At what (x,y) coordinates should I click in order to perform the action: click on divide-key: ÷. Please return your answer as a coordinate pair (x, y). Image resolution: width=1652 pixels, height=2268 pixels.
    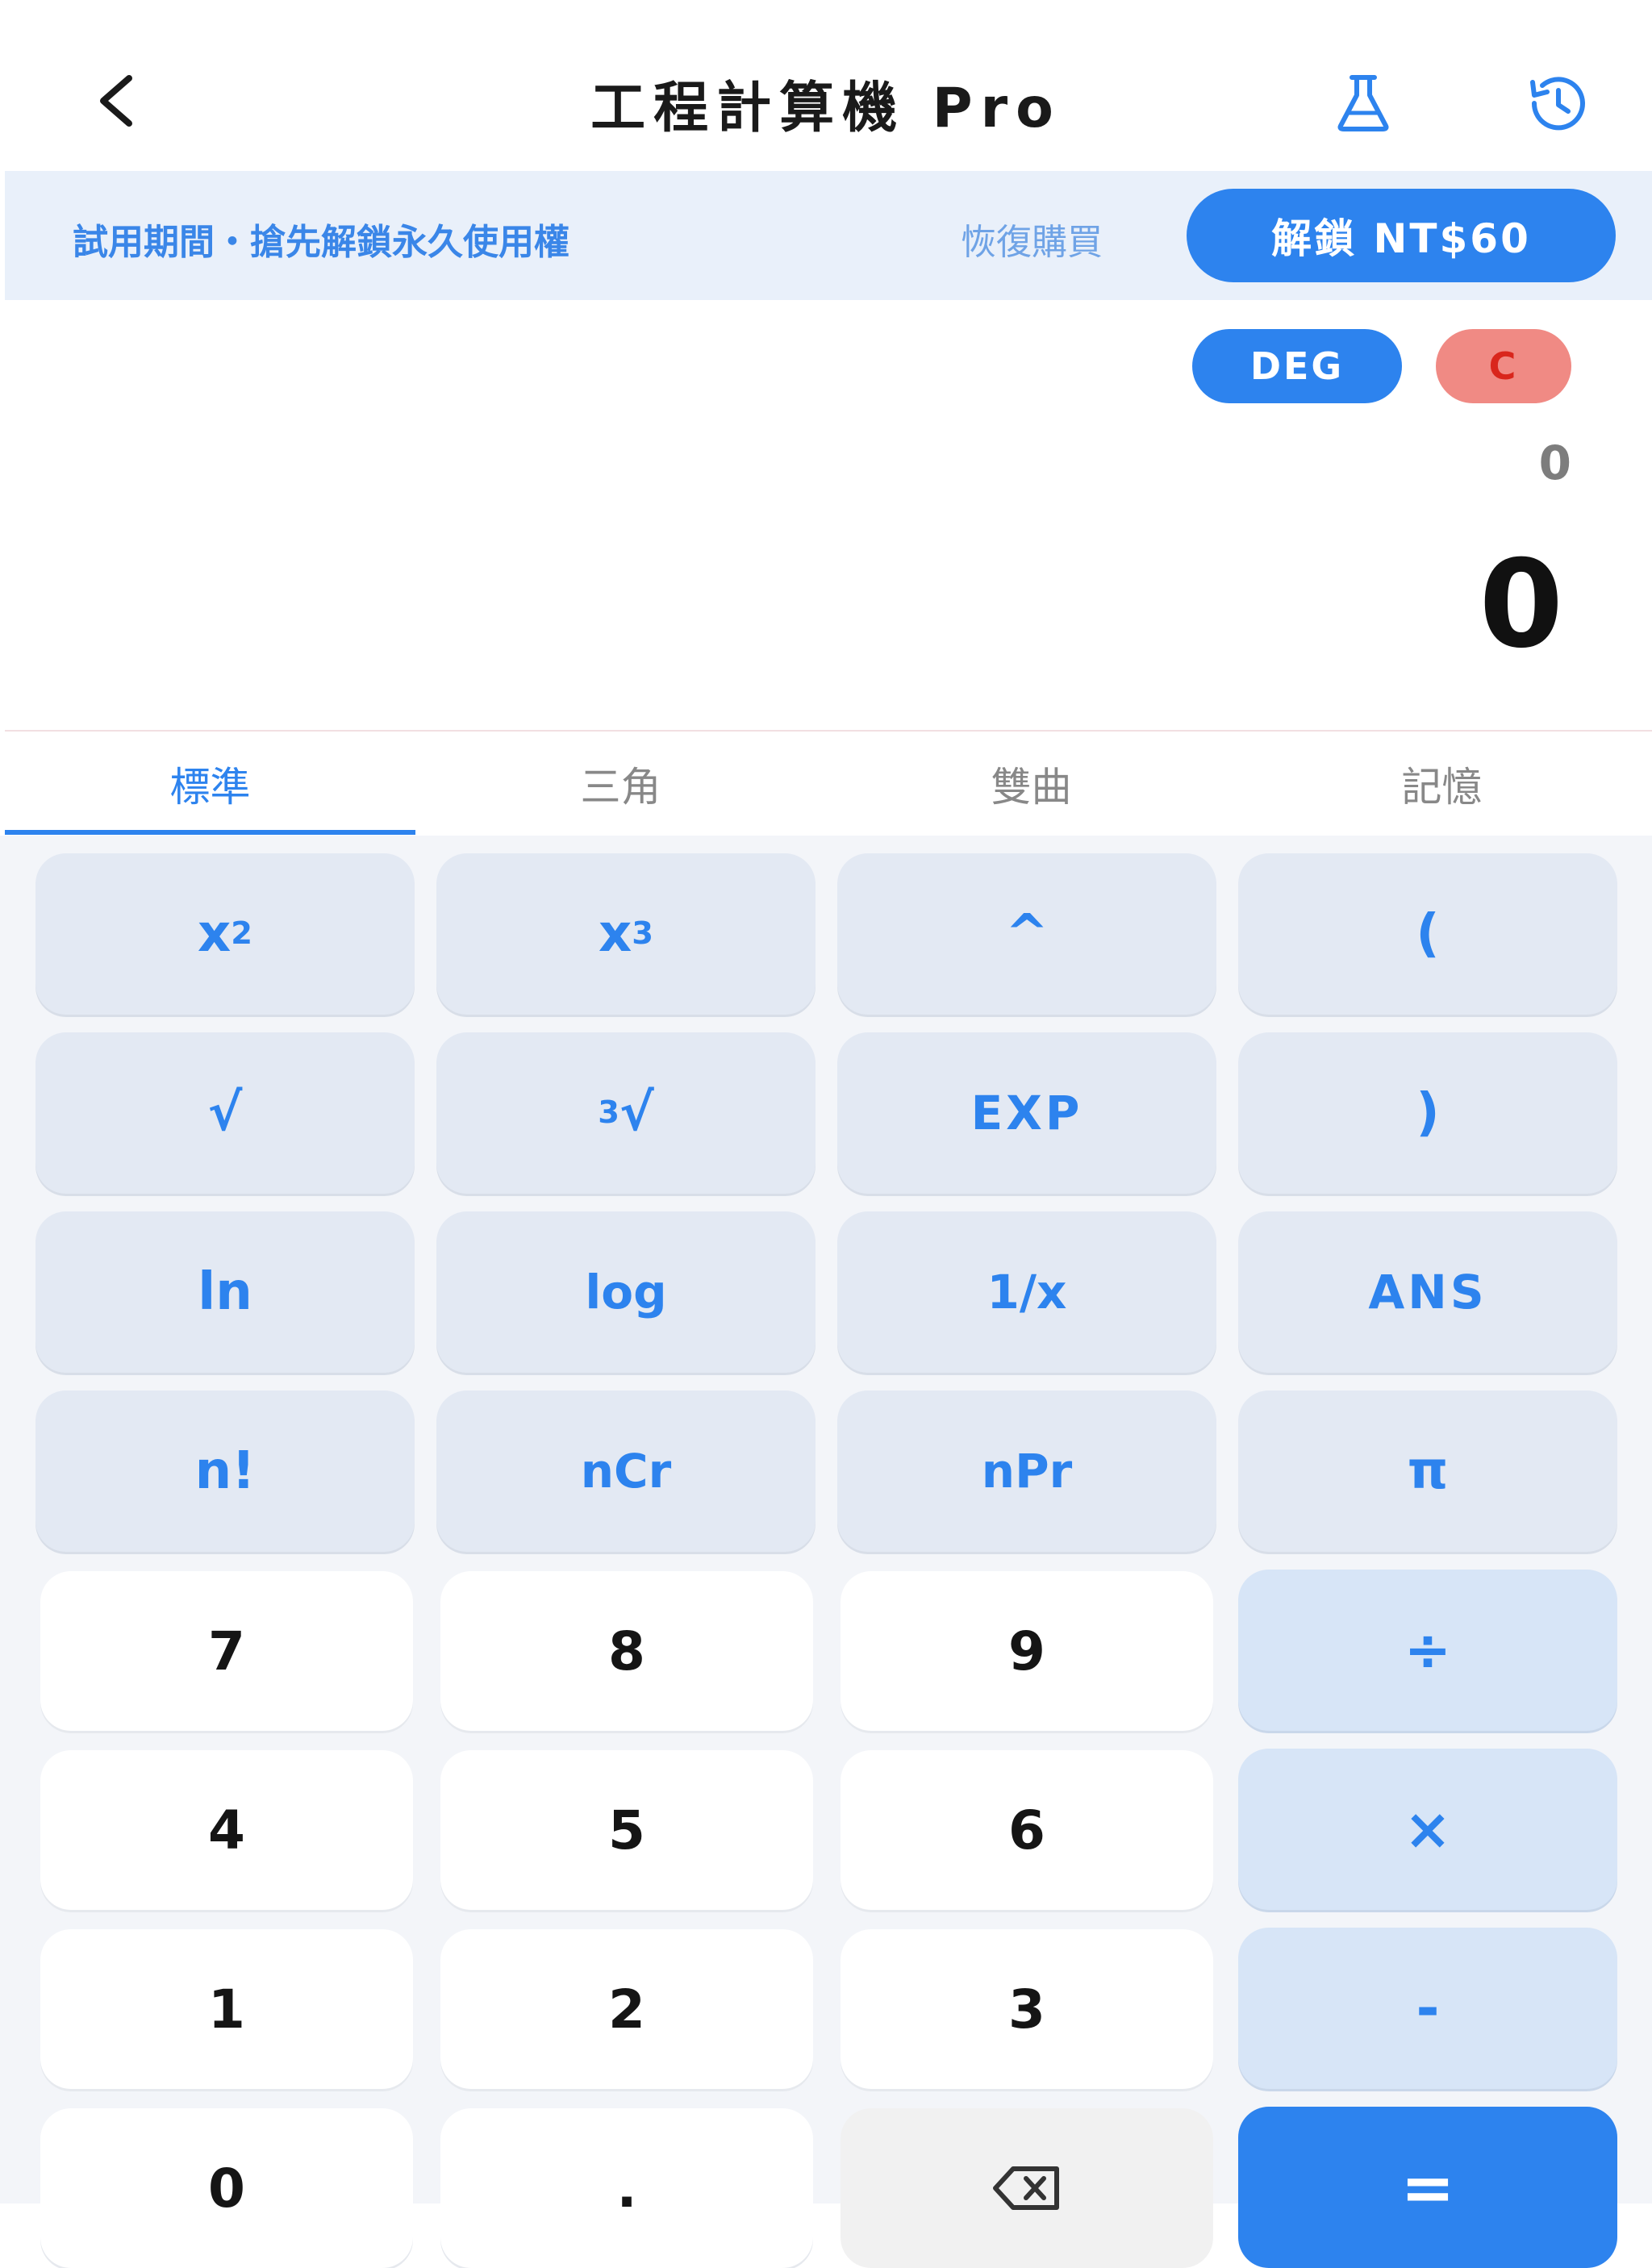
    Looking at the image, I should click on (1427, 1650).